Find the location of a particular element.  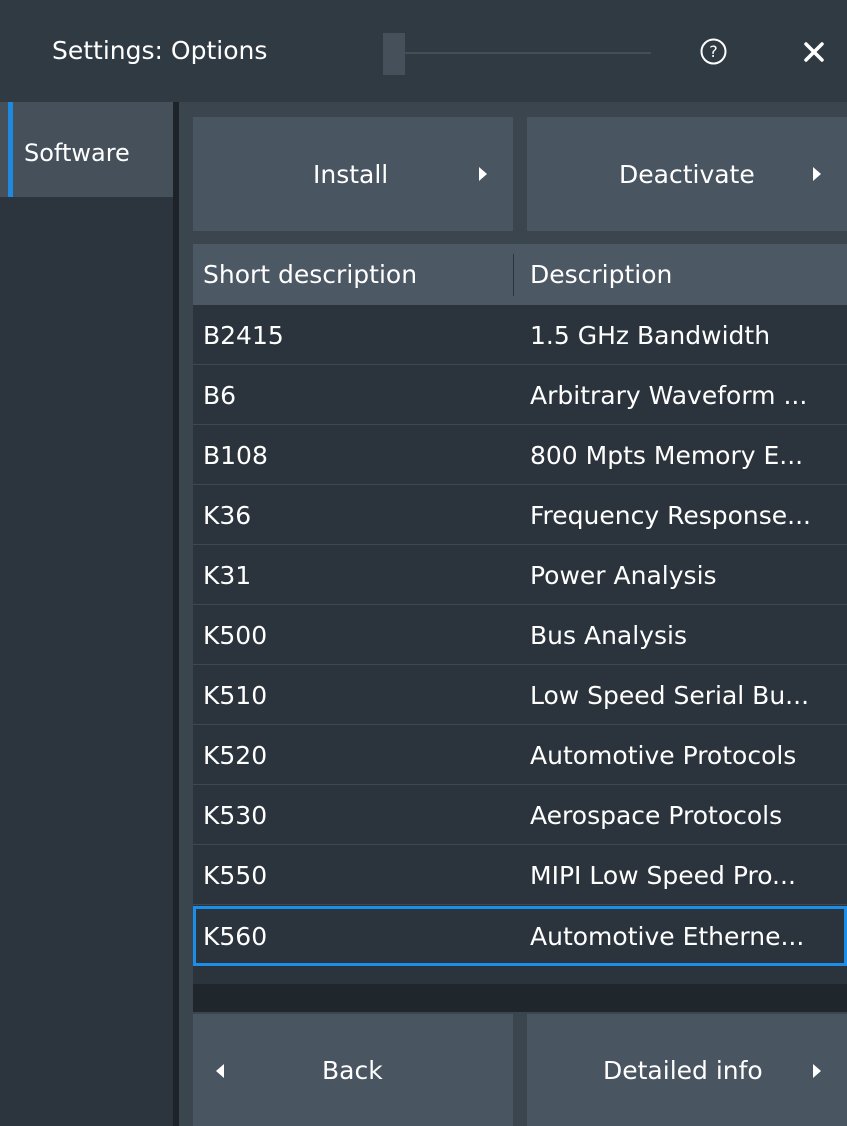

dialog-title: Settings: Options is located at coordinates (160, 50).